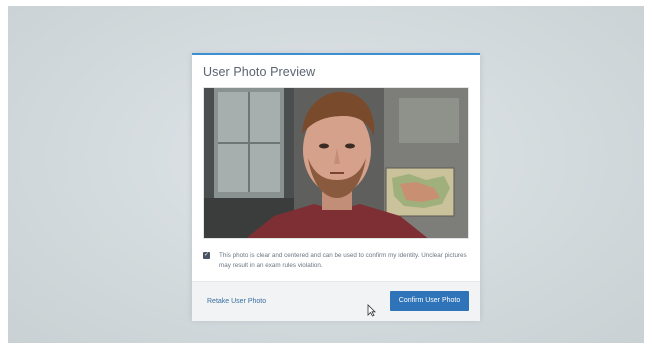 This screenshot has height=349, width=652. I want to click on confirm-photo-button: Confirm User Photo, so click(429, 301).